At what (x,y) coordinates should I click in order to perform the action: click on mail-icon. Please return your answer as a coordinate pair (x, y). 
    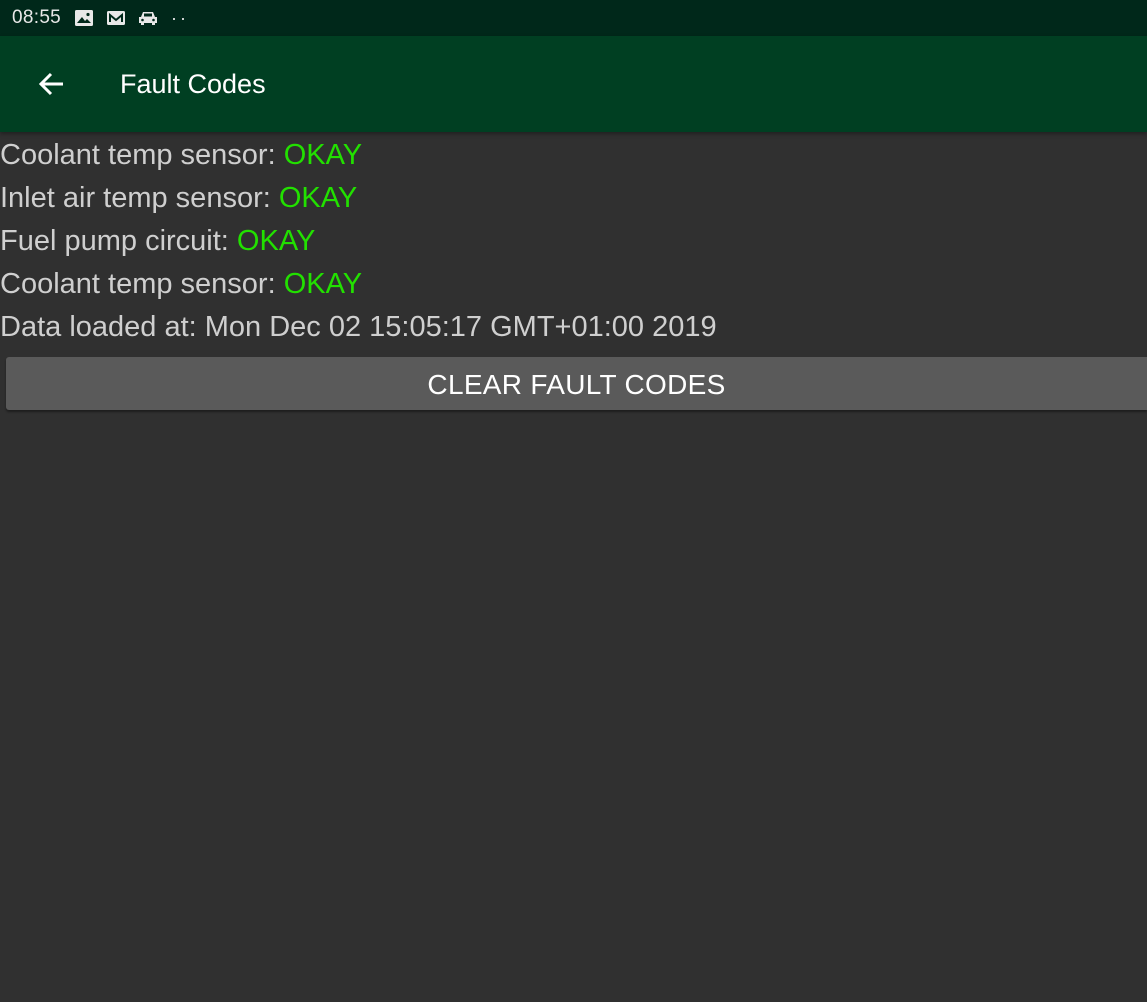
    Looking at the image, I should click on (116, 18).